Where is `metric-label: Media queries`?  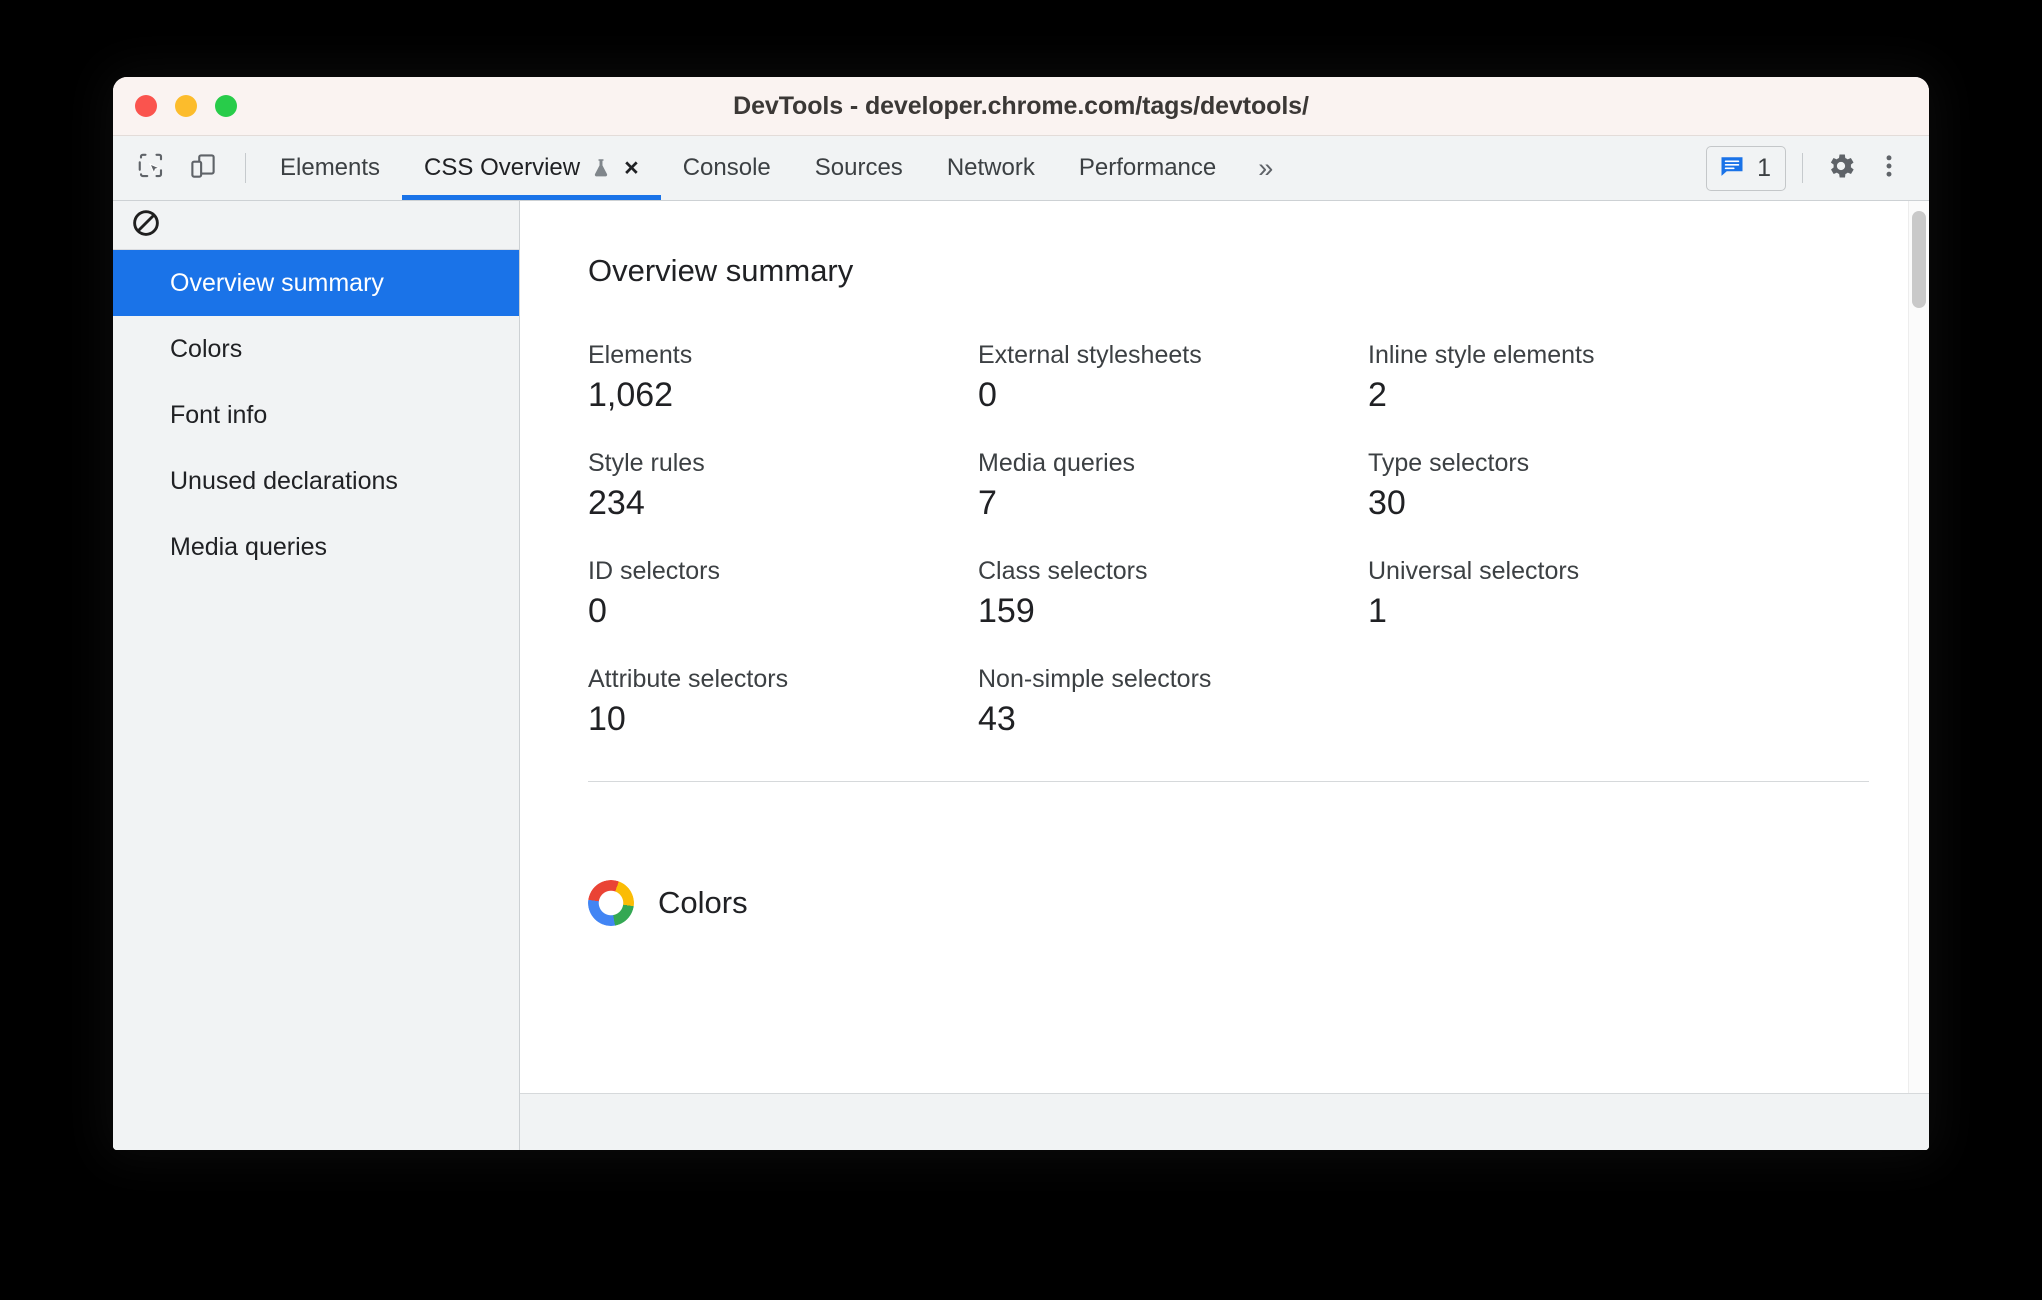 metric-label: Media queries is located at coordinates (1057, 463).